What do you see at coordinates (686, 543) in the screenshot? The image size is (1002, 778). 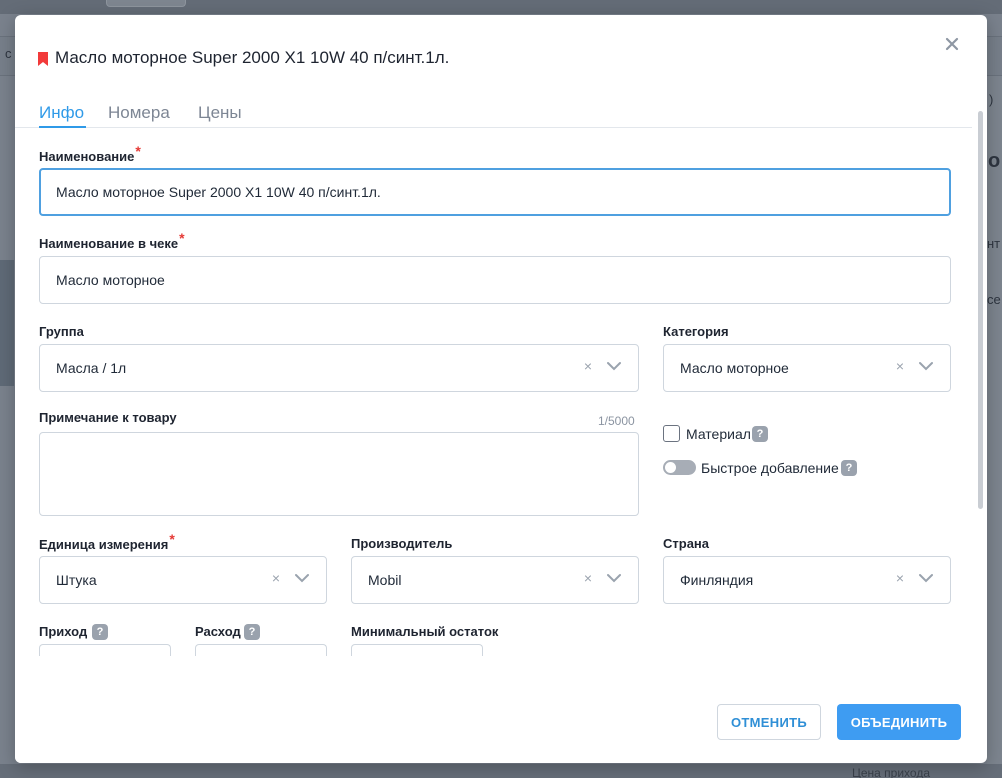 I see `country-label: Страна` at bounding box center [686, 543].